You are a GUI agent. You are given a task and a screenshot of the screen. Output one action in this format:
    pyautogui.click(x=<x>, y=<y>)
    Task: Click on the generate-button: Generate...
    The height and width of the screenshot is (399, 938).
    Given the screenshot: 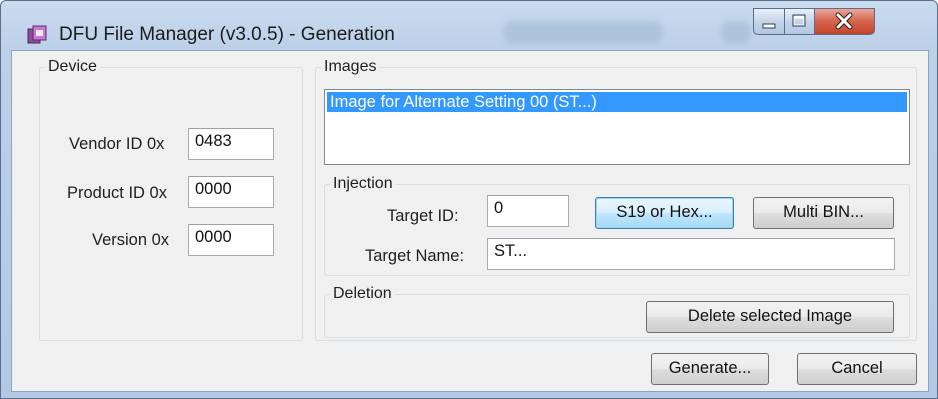 What is the action you would take?
    pyautogui.click(x=710, y=369)
    